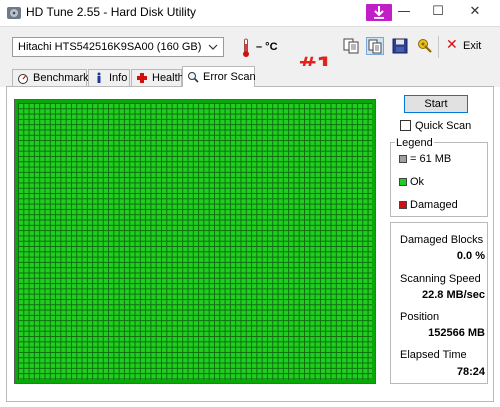  What do you see at coordinates (193, 77) in the screenshot?
I see `error-scan-icon` at bounding box center [193, 77].